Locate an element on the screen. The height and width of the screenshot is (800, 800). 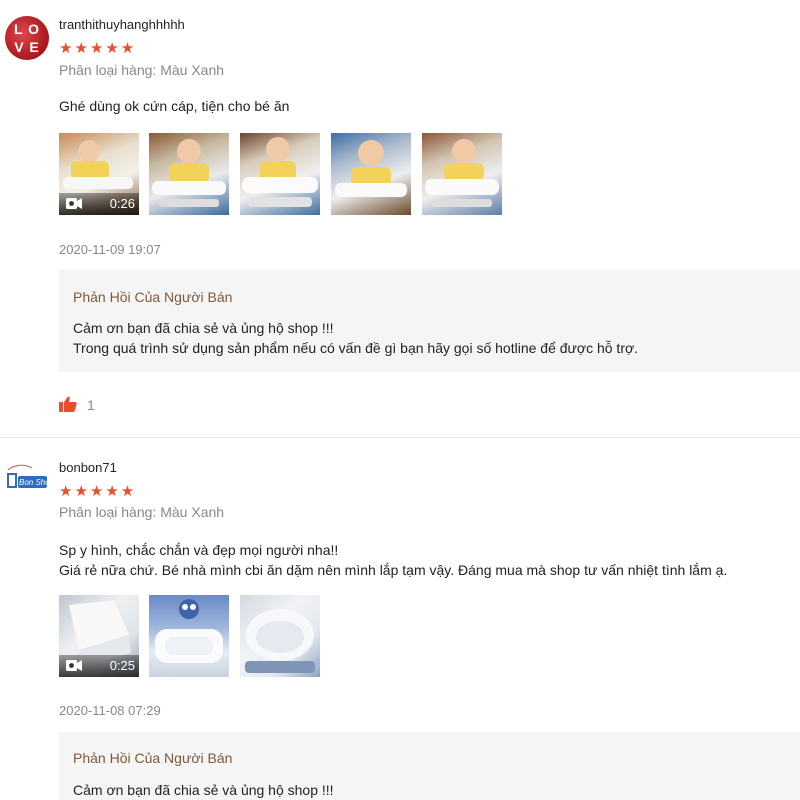
reply-text: Cảm ơn bạn đã chia sẻ và ủng hộ shop !!! is located at coordinates (203, 790).